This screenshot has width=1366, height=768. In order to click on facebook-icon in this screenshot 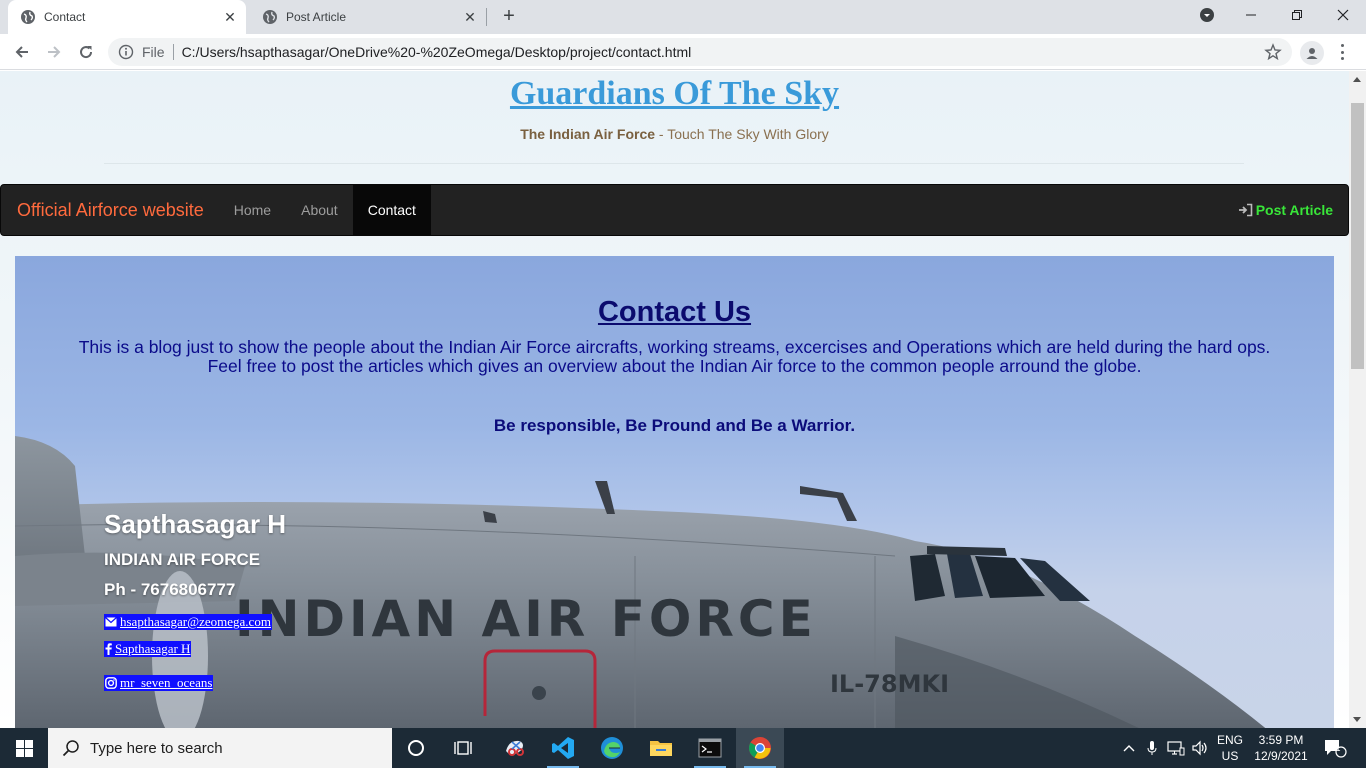, I will do `click(108, 649)`.